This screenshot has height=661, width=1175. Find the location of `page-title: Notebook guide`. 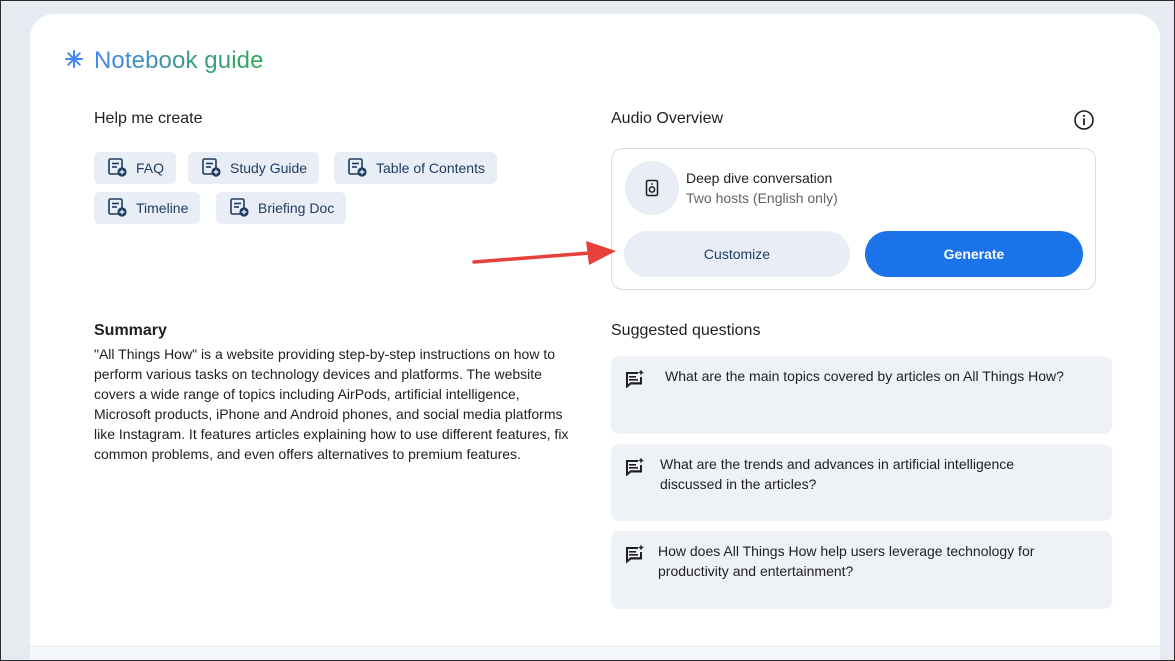

page-title: Notebook guide is located at coordinates (179, 60).